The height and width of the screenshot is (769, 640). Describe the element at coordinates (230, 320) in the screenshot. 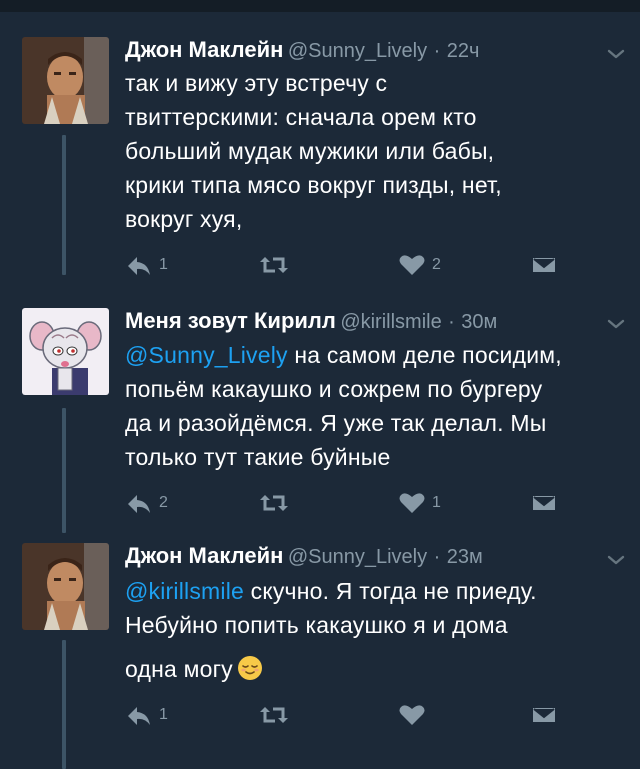

I see `display-name: Меня зовут Кирилл` at that location.